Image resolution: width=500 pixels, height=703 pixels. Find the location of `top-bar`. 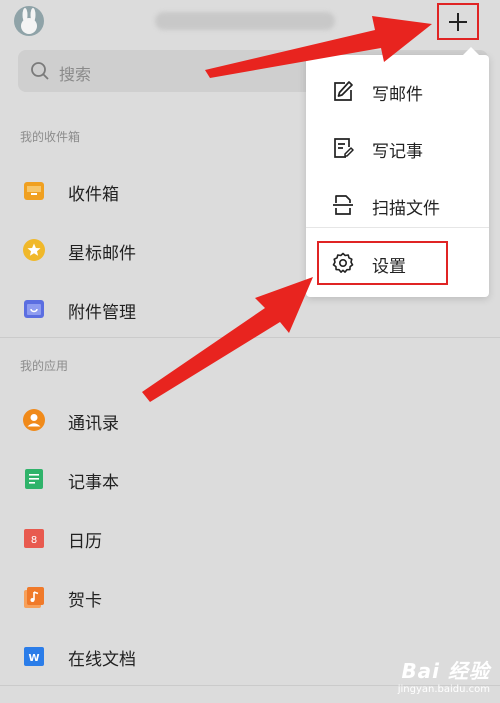

top-bar is located at coordinates (250, 22).